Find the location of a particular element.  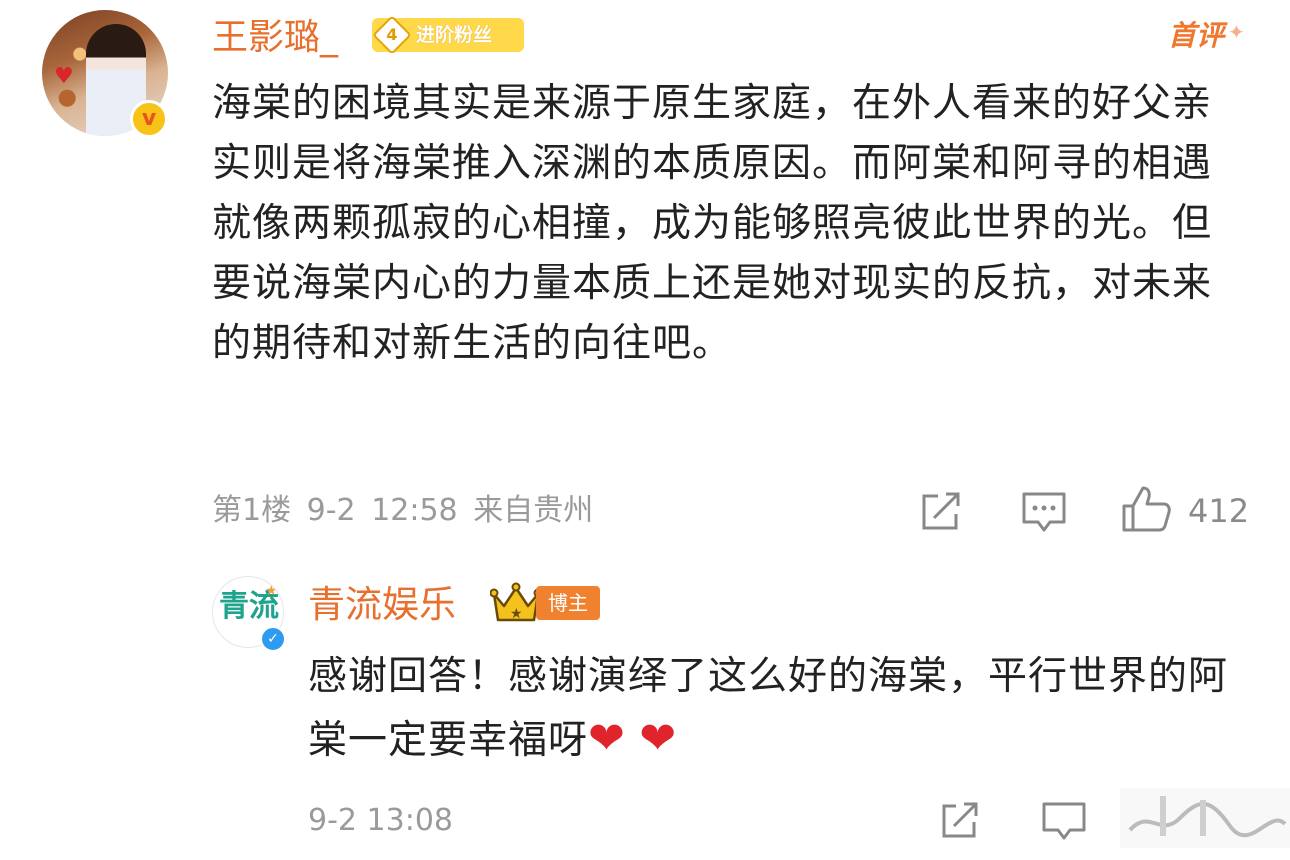

like-count: 412 is located at coordinates (1219, 511).